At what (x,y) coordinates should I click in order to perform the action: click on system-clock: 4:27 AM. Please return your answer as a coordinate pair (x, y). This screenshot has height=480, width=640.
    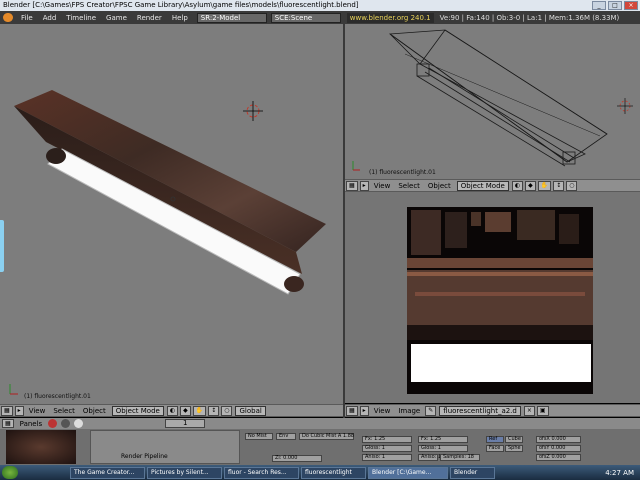
    Looking at the image, I should click on (619, 472).